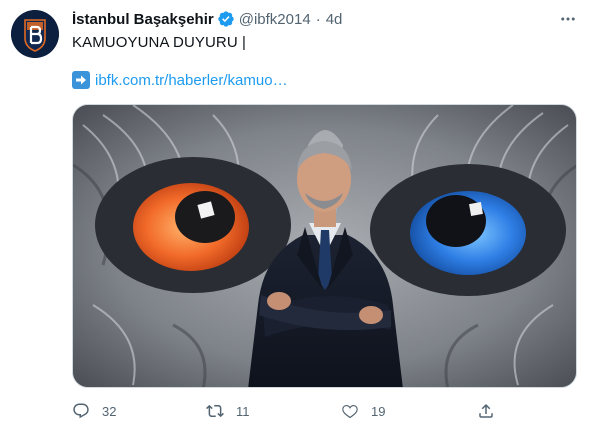 This screenshot has width=593, height=429. I want to click on author-display-name: İstanbul Başakşehir, so click(143, 19).